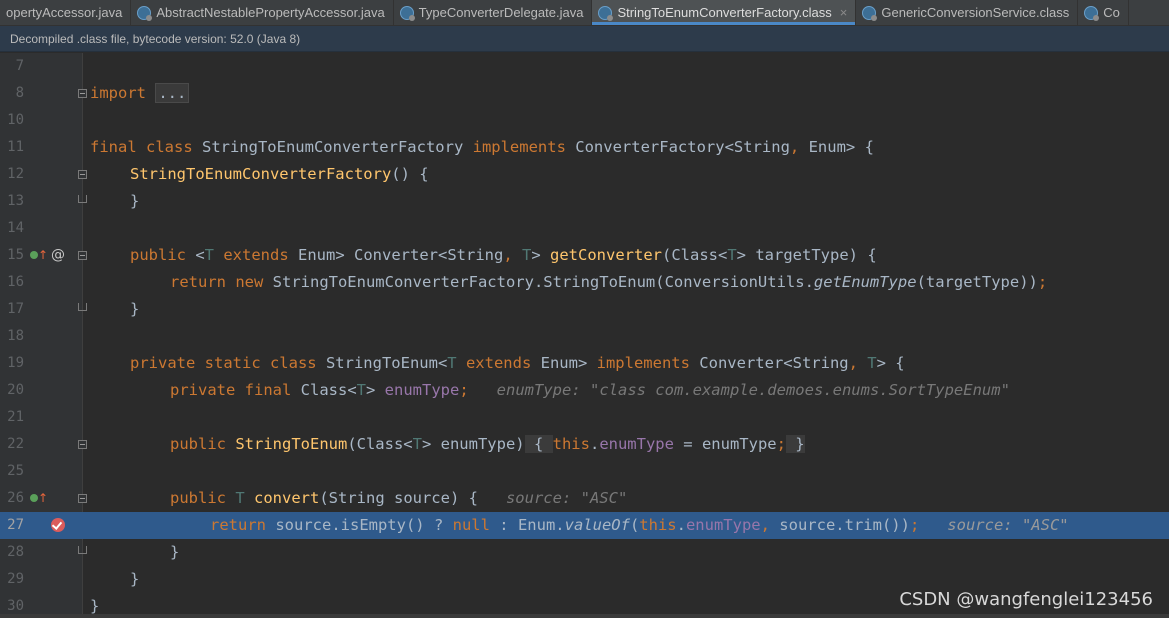 This screenshot has height=618, width=1169. What do you see at coordinates (584, 417) in the screenshot?
I see `code-line: 21` at bounding box center [584, 417].